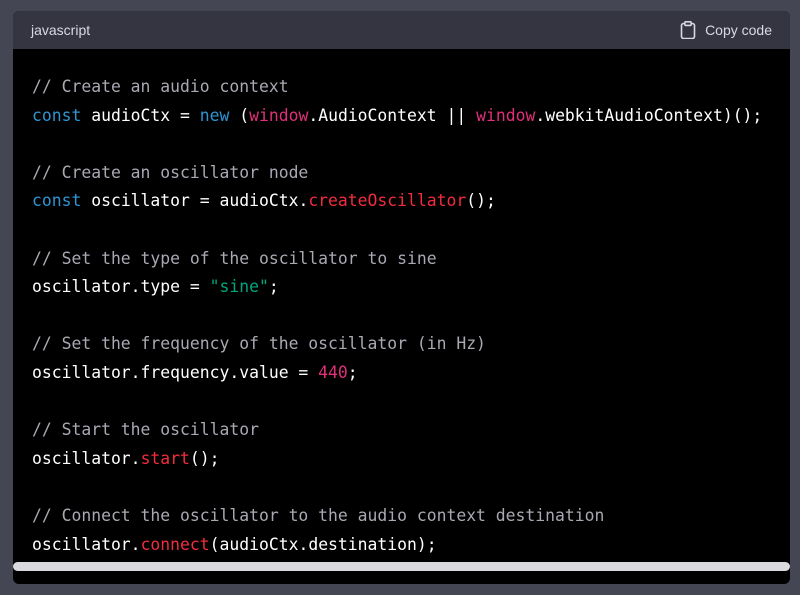  What do you see at coordinates (649, 115) in the screenshot?
I see `code-token-plain: .webkitAudioContext)();` at bounding box center [649, 115].